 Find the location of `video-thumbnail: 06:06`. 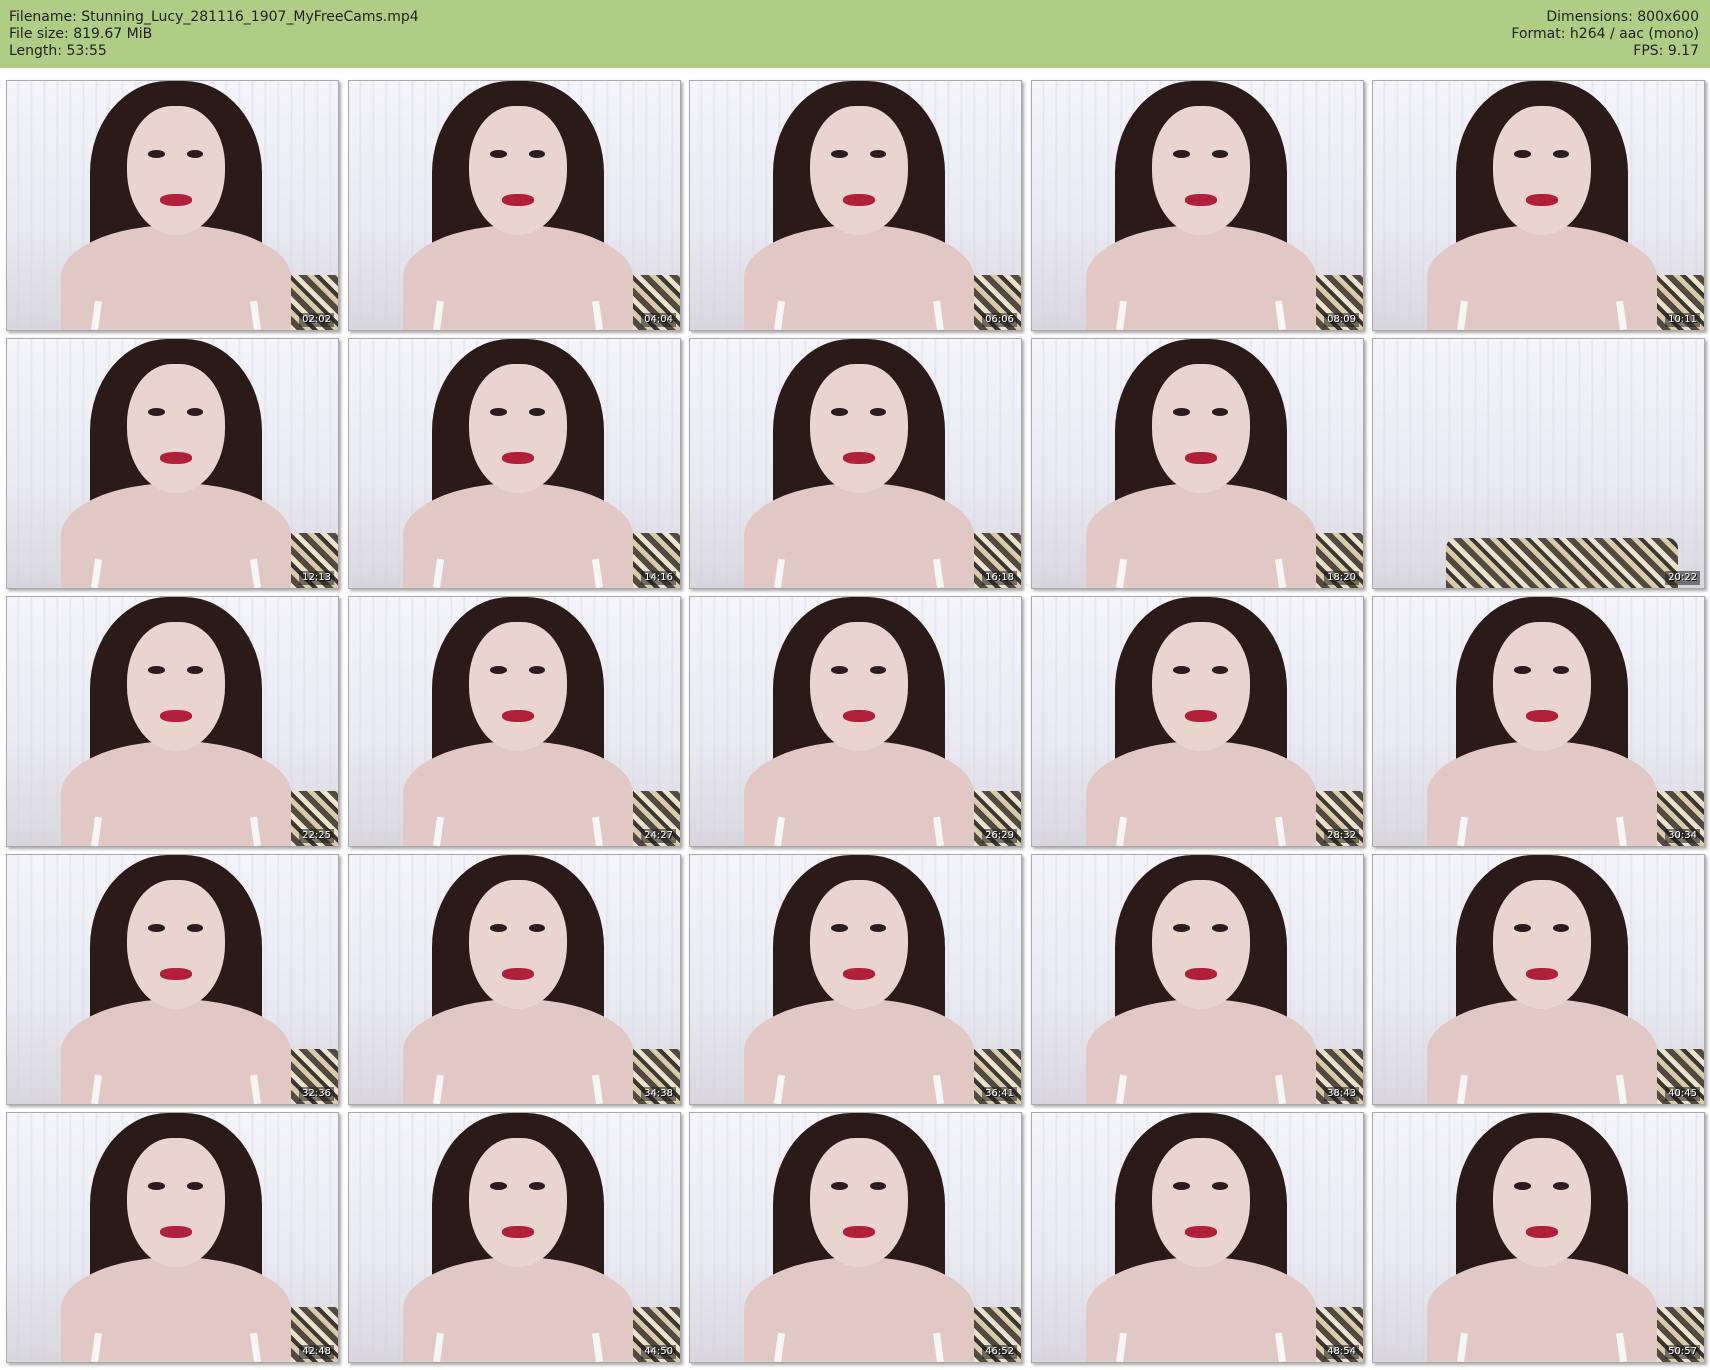

video-thumbnail: 06:06 is located at coordinates (855, 205).